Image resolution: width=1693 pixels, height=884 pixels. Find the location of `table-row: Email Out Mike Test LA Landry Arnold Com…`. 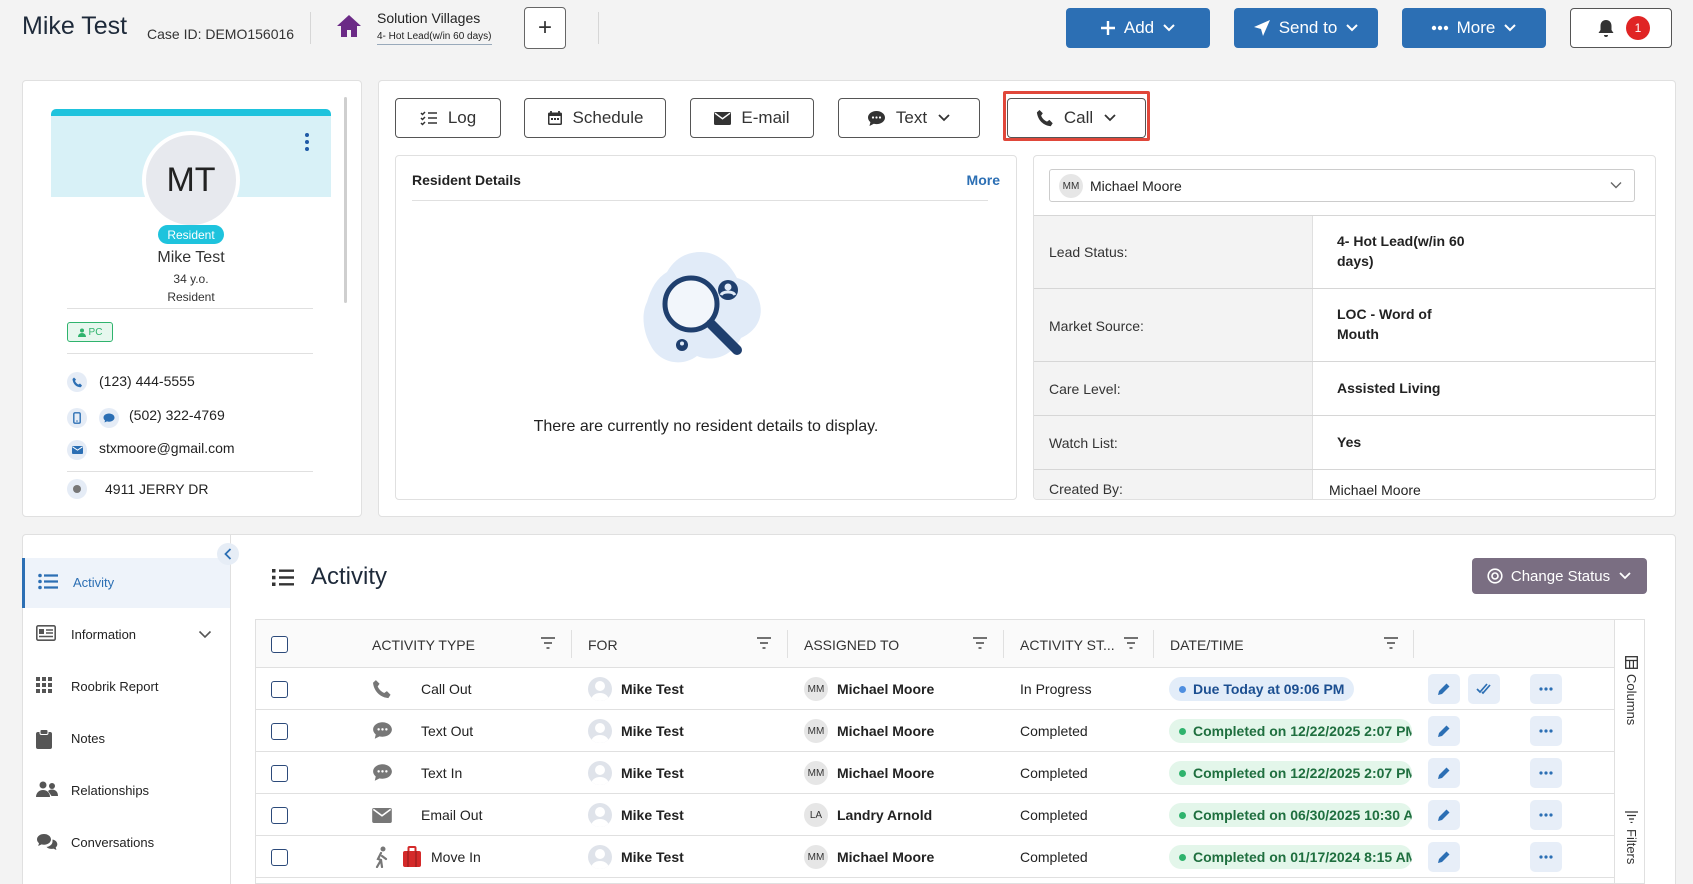

table-row: Email Out Mike Test LA Landry Arnold Com… is located at coordinates (935, 815).